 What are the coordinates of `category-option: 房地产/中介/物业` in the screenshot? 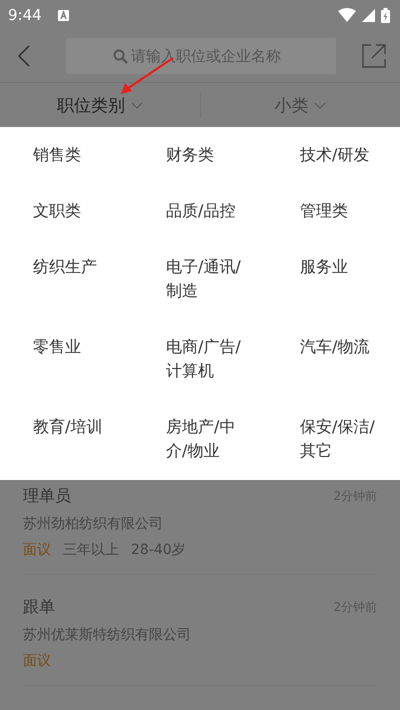 It's located at (200, 439).